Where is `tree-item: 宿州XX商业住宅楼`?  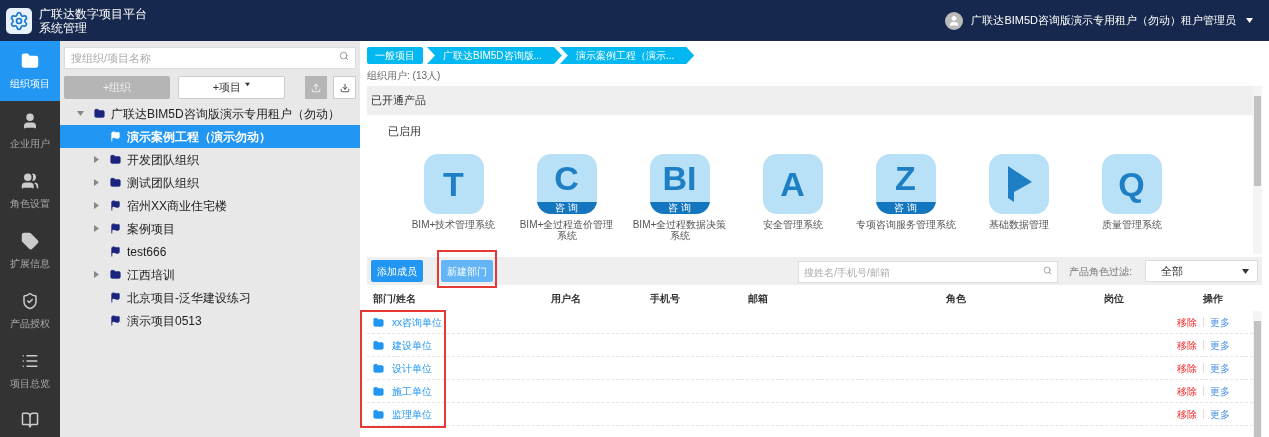 tree-item: 宿州XX商业住宅楼 is located at coordinates (210, 205).